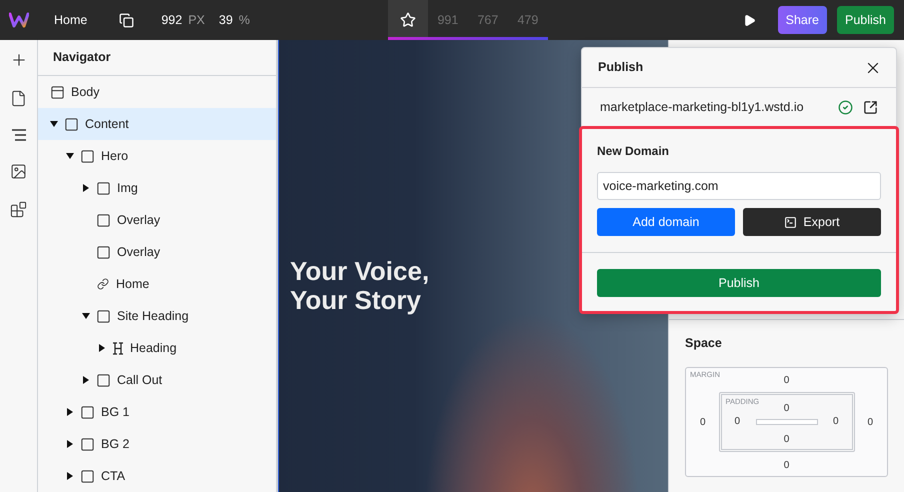 The height and width of the screenshot is (492, 904). I want to click on padding-bottom: 0, so click(787, 439).